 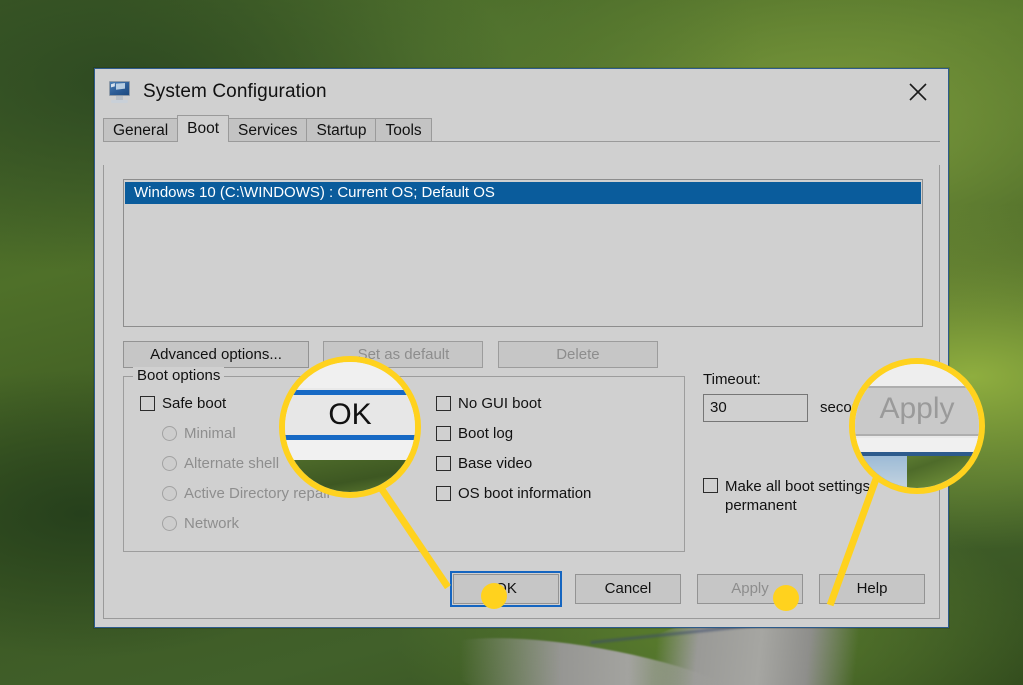 I want to click on option-label: OS boot information, so click(x=525, y=493).